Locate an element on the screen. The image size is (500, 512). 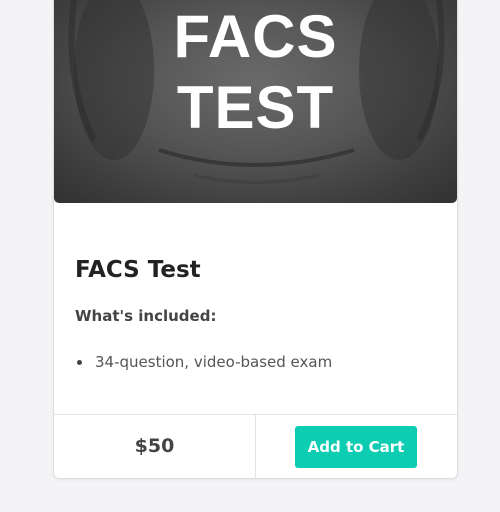
feature-item: 34-question, video-based exam is located at coordinates (203, 362).